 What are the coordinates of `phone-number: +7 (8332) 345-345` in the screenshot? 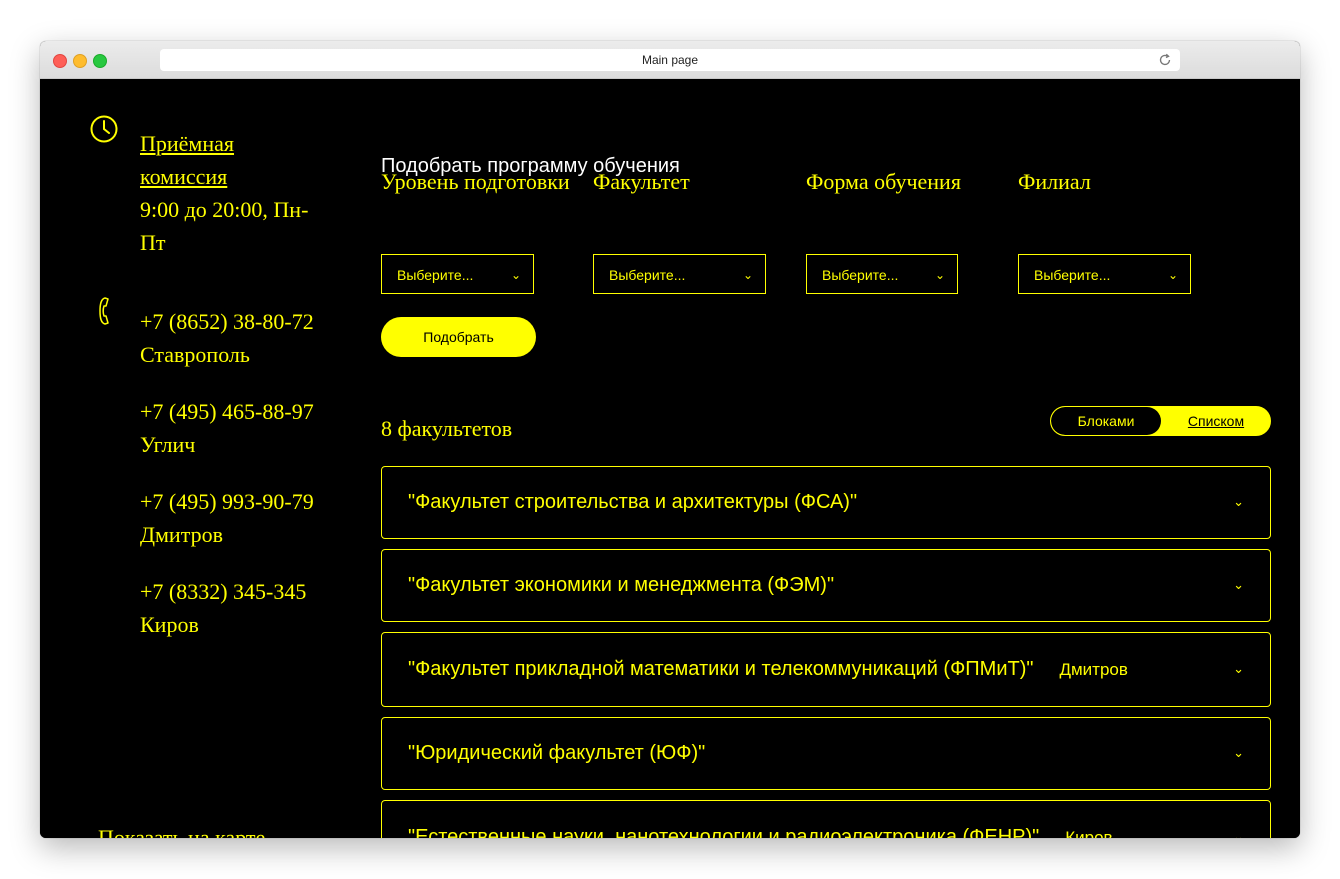 It's located at (235, 591).